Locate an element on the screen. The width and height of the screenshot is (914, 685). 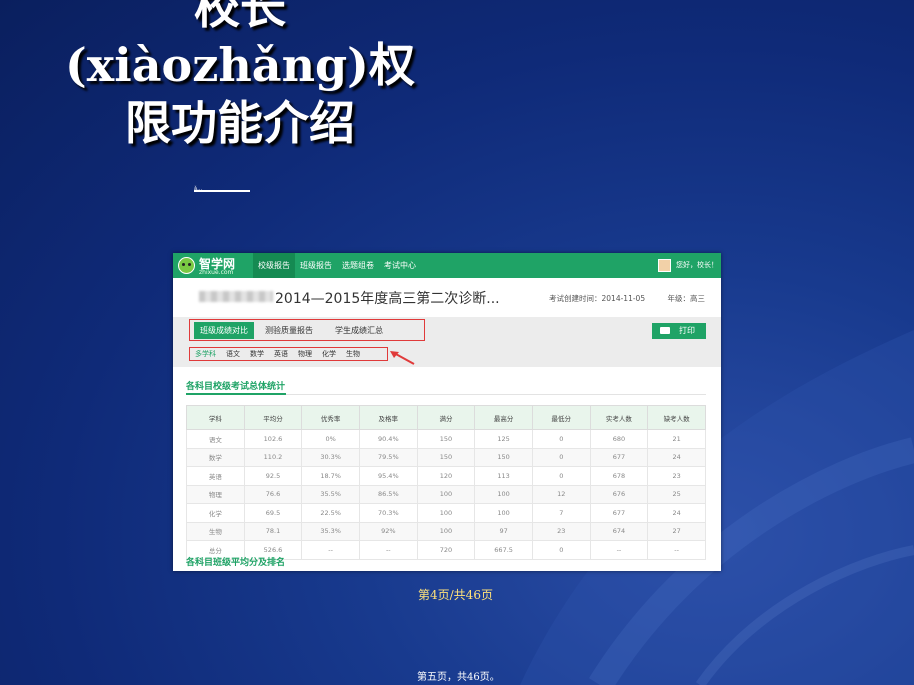
col-subject: 学科 is located at coordinates (215, 417).